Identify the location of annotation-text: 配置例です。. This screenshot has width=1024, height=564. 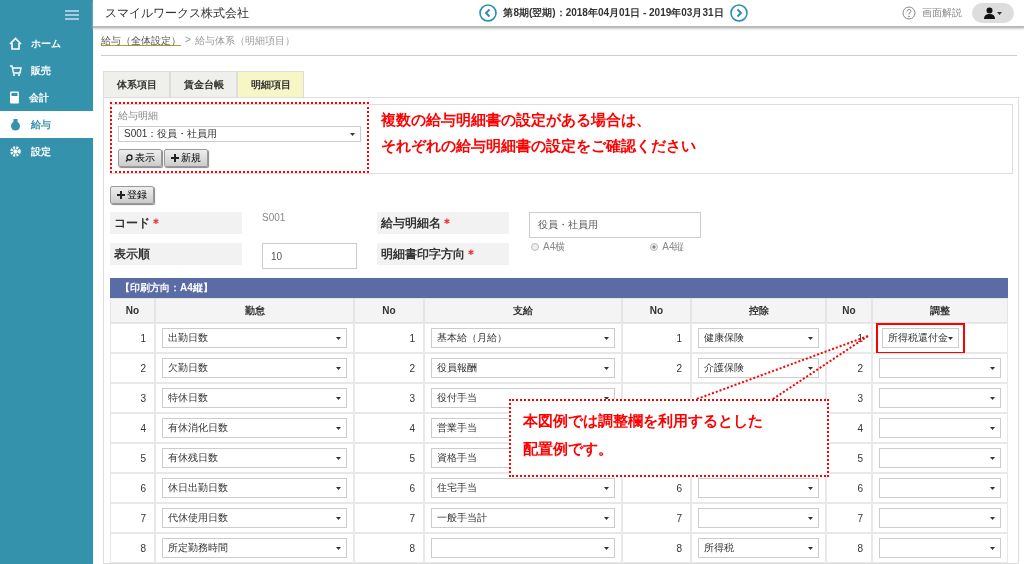
(568, 449).